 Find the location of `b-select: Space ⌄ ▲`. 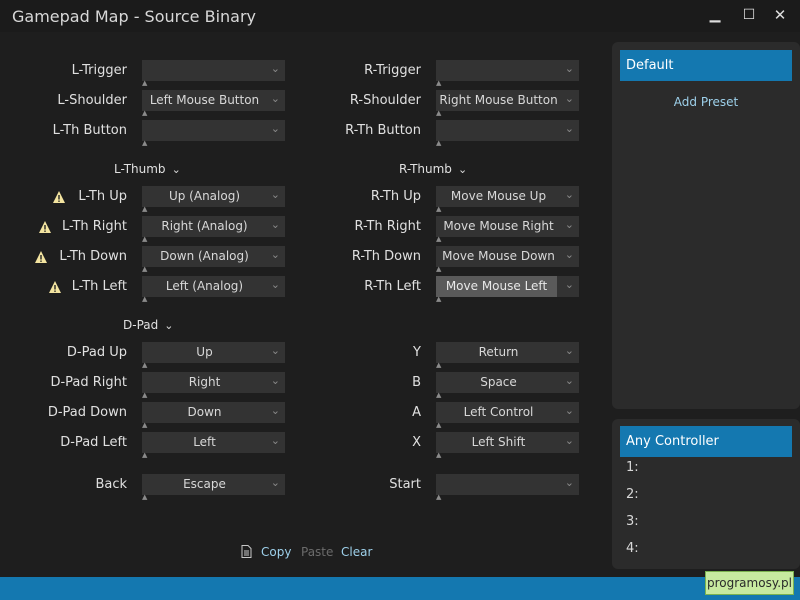

b-select: Space ⌄ ▲ is located at coordinates (507, 385).